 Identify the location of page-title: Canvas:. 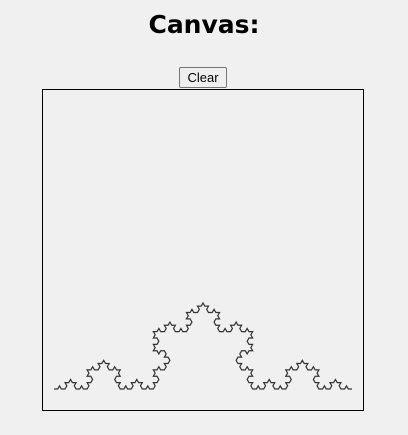
(204, 24).